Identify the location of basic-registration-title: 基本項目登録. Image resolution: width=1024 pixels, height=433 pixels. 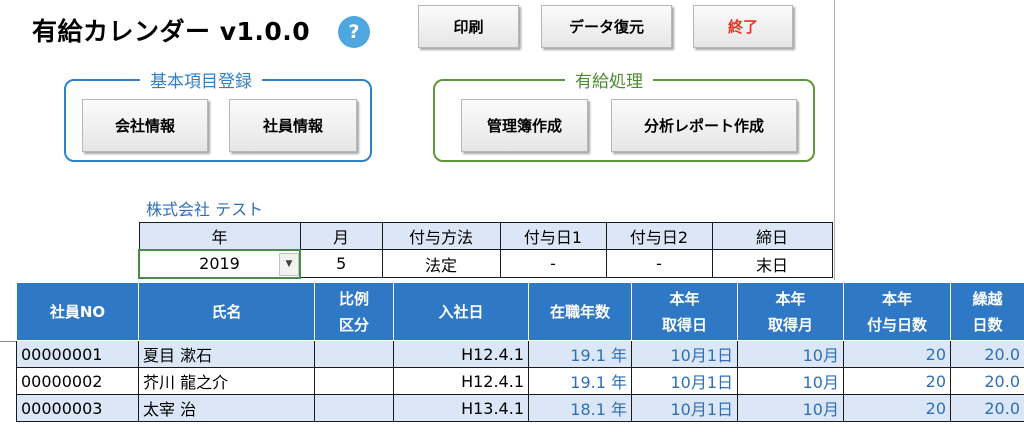
(201, 79).